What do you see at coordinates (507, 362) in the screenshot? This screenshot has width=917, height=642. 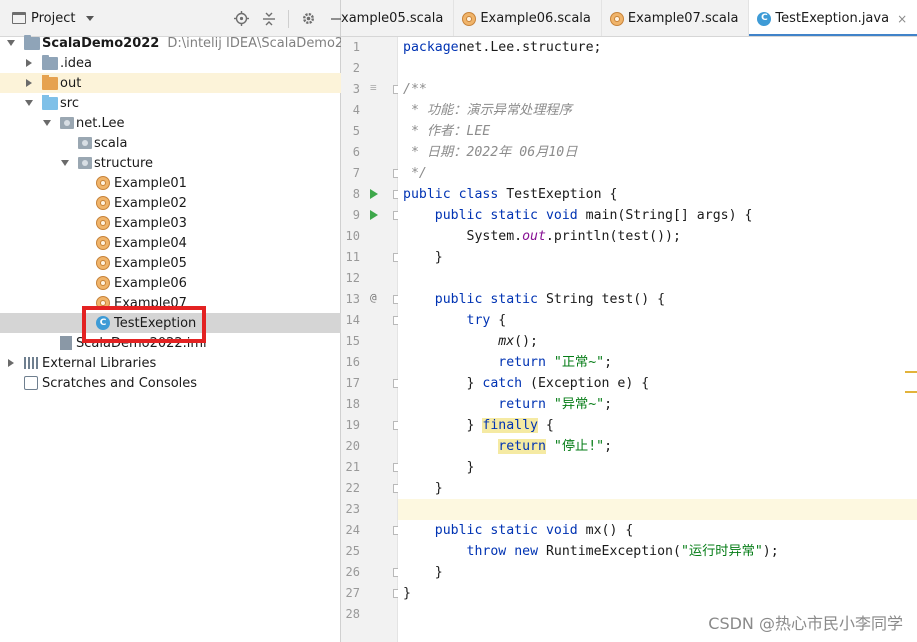 I see `code-line: return "正常~";` at bounding box center [507, 362].